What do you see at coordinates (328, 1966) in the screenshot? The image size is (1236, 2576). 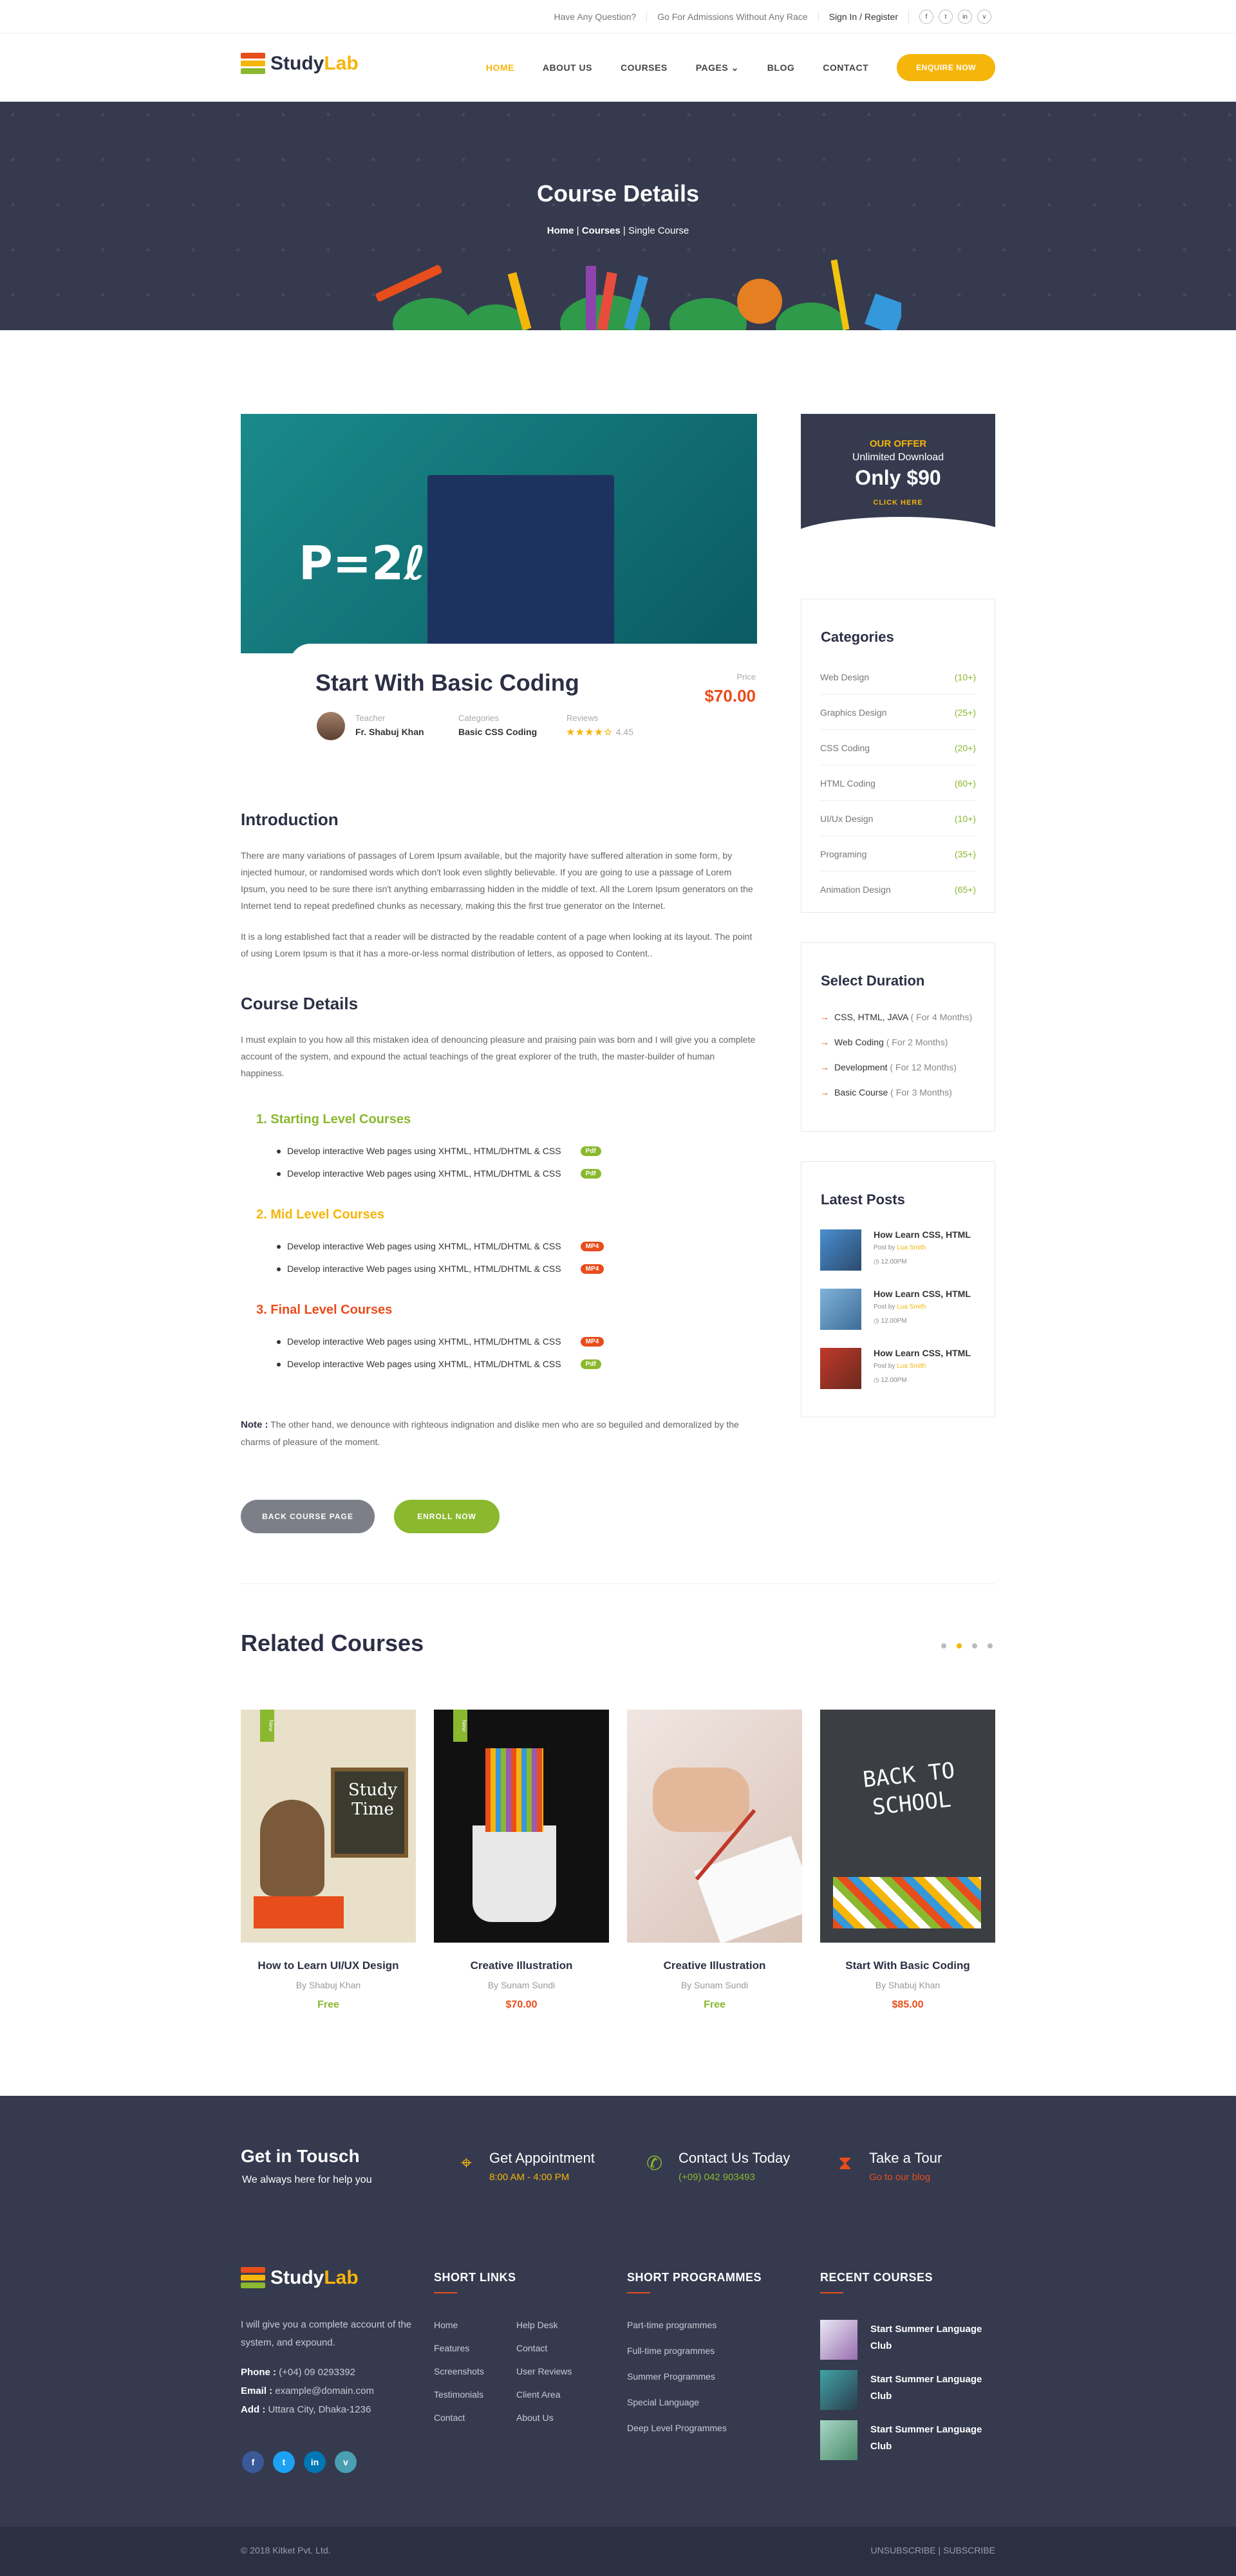 I see `course-card-title: How to Learn UI/UX Design` at bounding box center [328, 1966].